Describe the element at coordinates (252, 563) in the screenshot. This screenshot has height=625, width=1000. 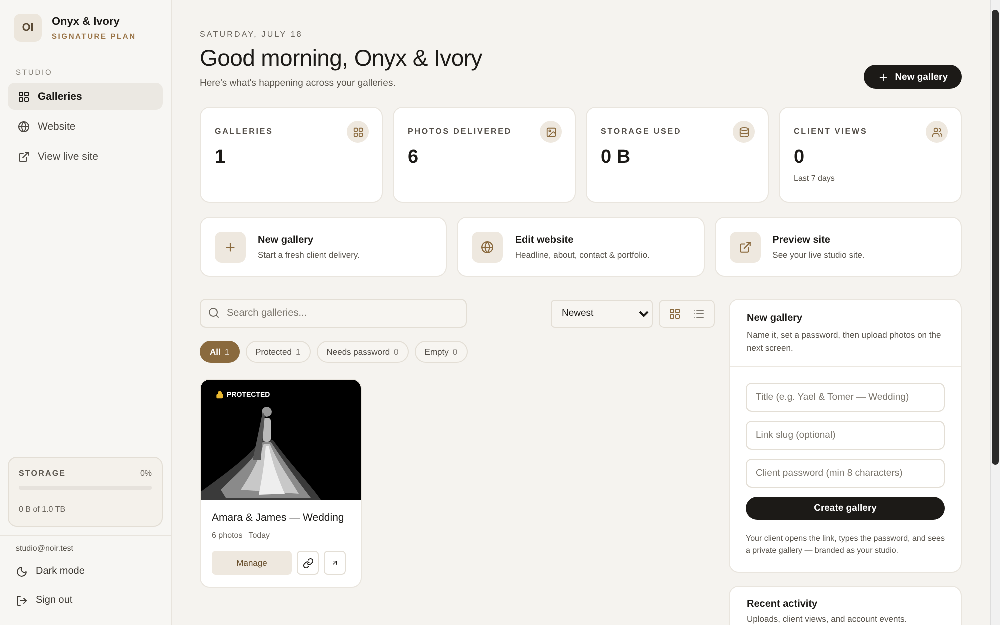
I see `manage-button: Manage` at that location.